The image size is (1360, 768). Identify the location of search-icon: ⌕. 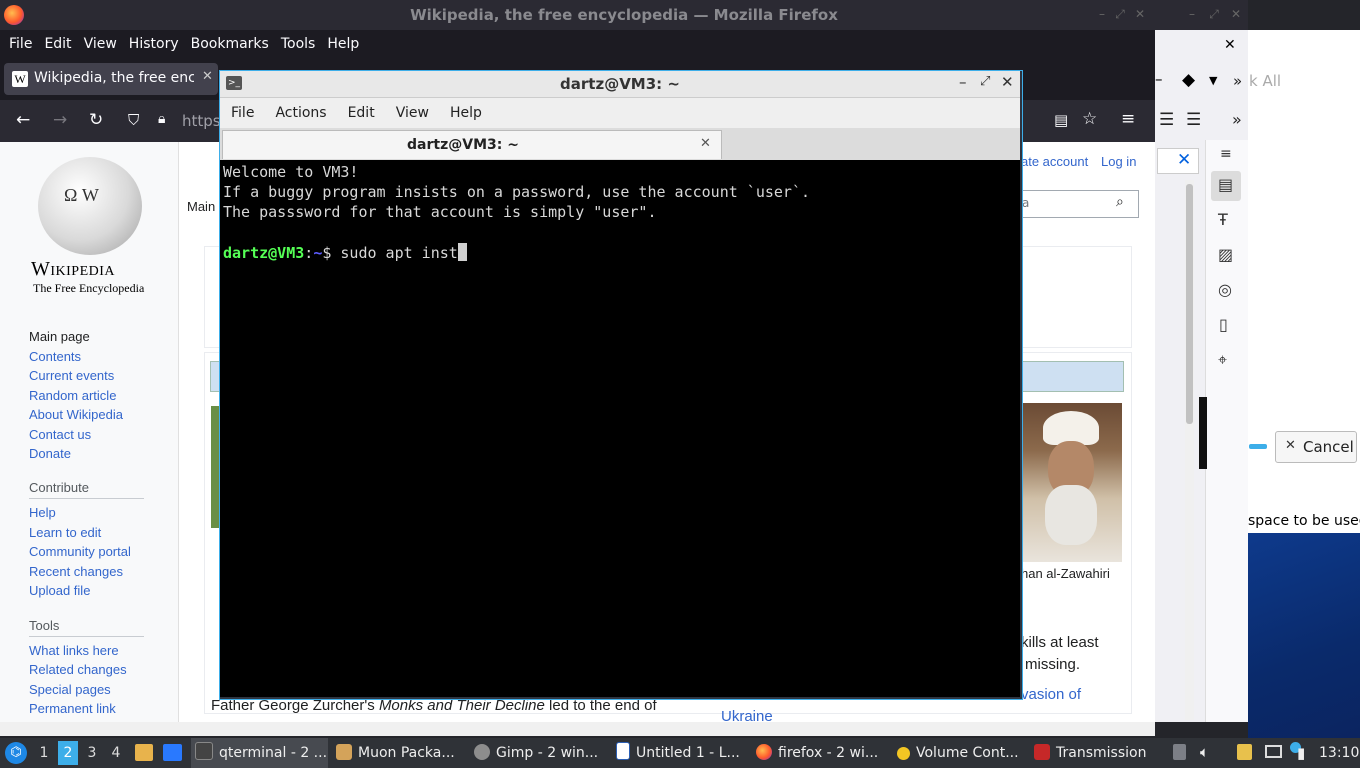
(1120, 202).